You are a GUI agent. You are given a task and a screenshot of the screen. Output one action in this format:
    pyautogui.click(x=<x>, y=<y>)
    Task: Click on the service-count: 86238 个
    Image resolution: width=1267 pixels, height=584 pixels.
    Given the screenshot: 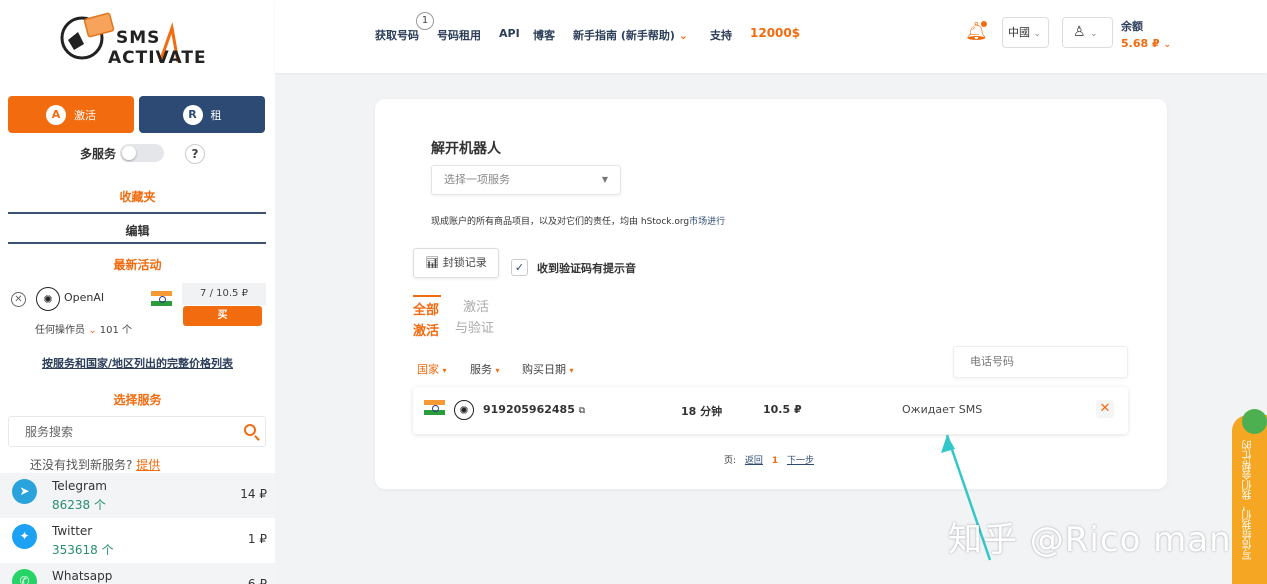 What is the action you would take?
    pyautogui.click(x=79, y=505)
    